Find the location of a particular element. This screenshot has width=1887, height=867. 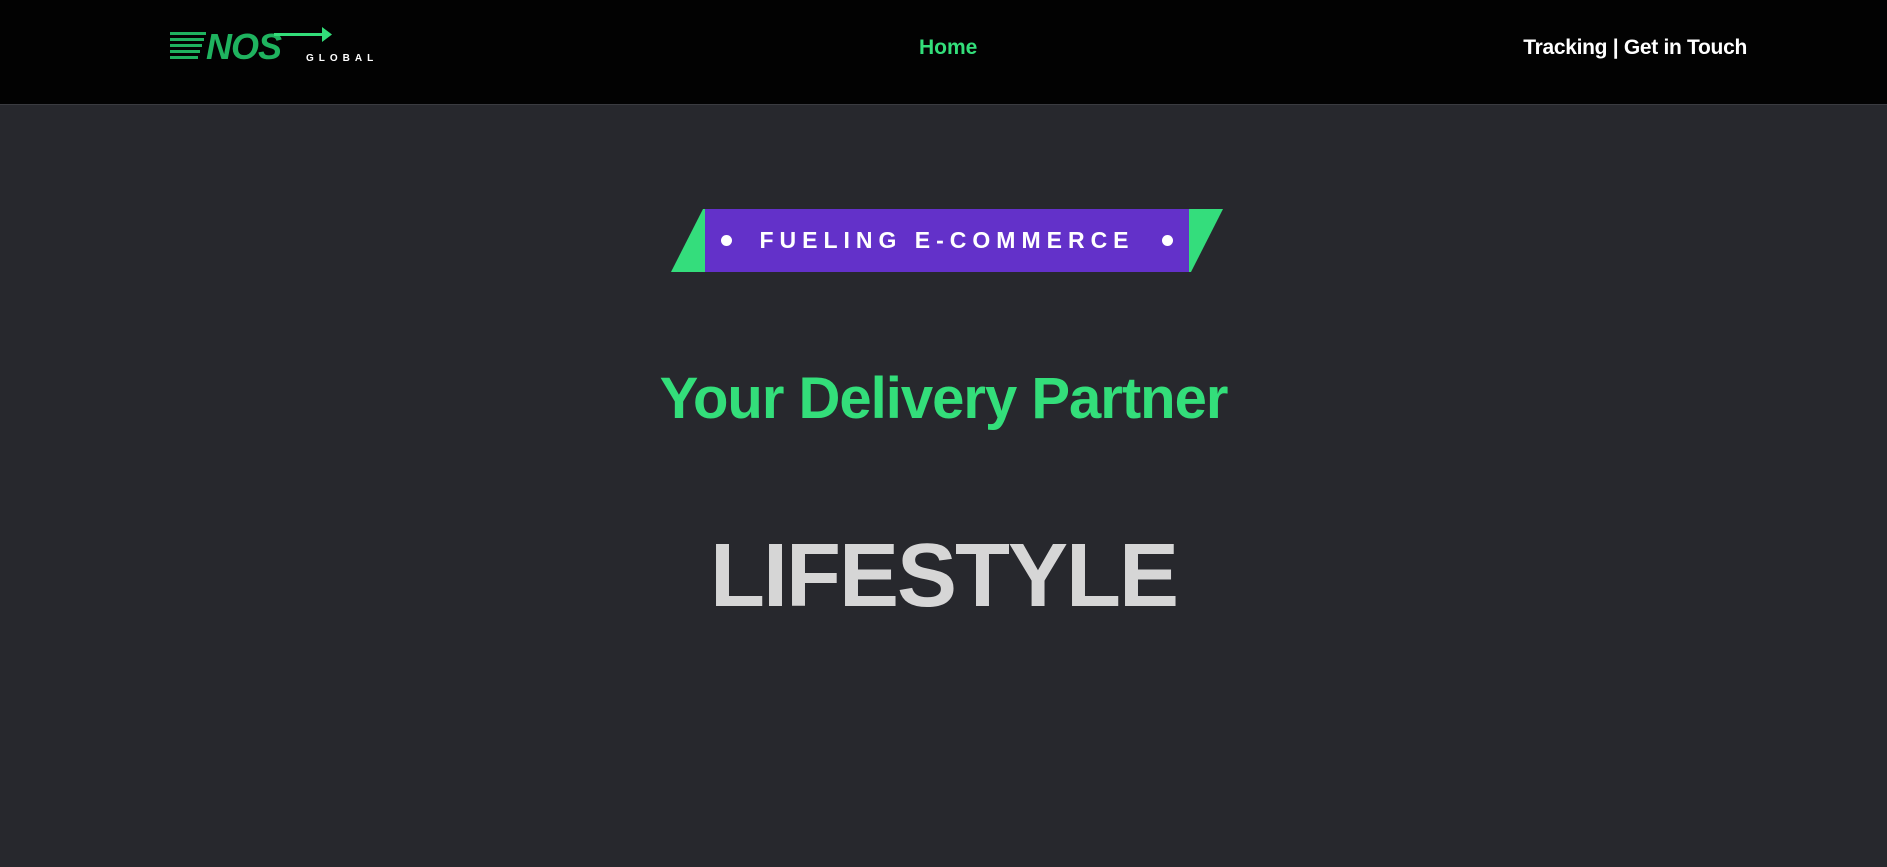

nos-global-logo: NOS GLOBAL is located at coordinates (274, 45).